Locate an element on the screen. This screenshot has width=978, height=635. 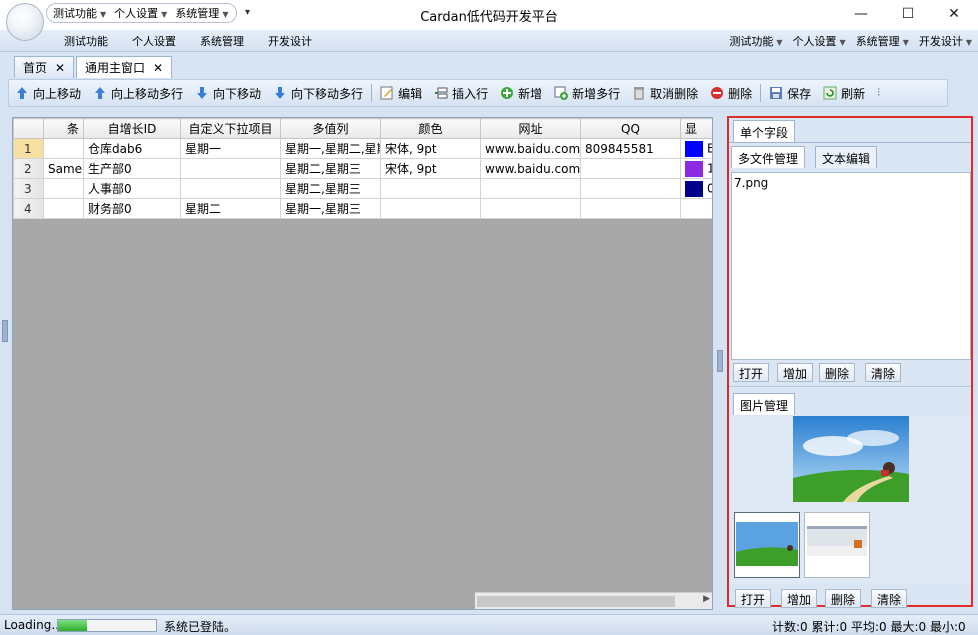
undo-delete-icon is located at coordinates (639, 93).